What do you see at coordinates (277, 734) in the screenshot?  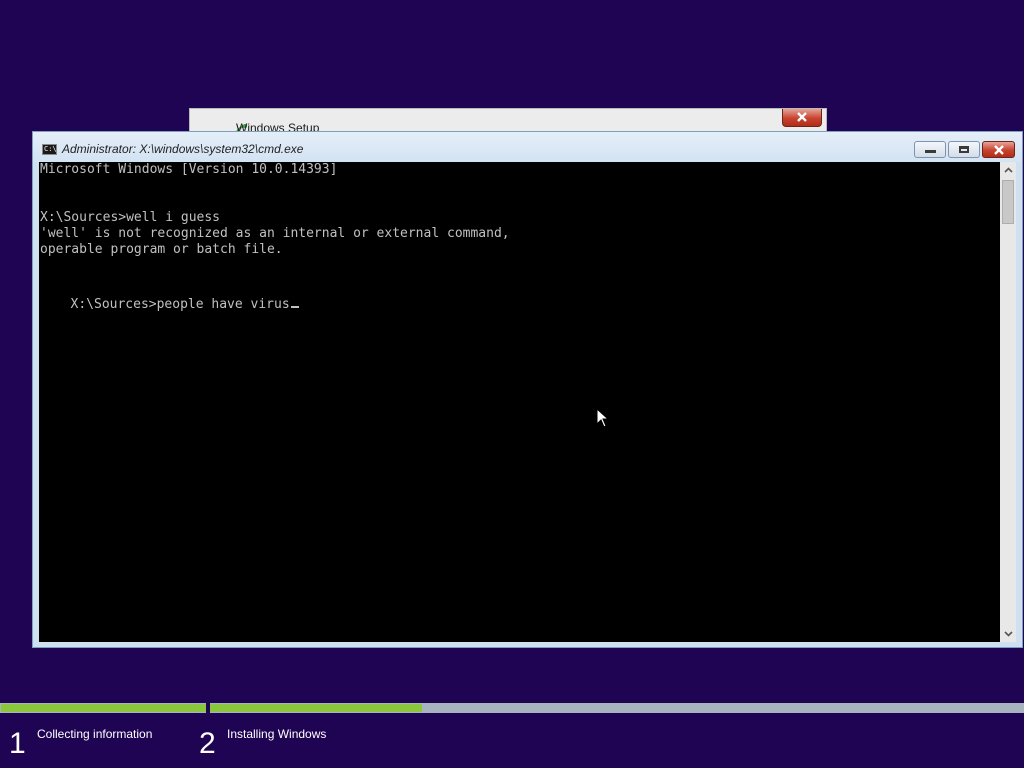 I see `step2-label: Installing Windows` at bounding box center [277, 734].